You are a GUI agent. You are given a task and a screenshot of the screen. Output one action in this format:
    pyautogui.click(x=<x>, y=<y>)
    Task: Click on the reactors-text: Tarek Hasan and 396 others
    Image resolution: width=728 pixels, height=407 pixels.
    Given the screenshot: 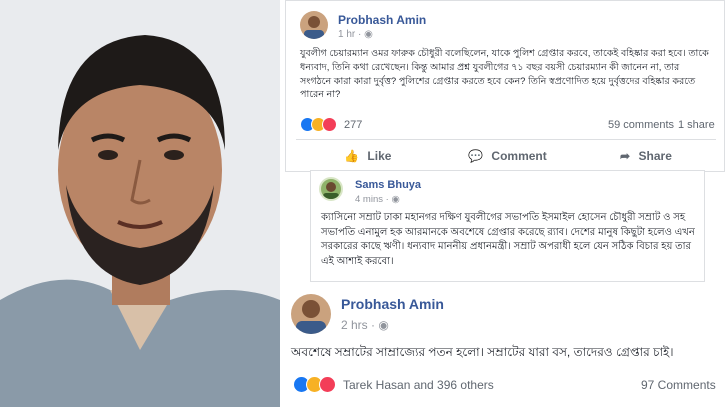 What is the action you would take?
    pyautogui.click(x=418, y=385)
    